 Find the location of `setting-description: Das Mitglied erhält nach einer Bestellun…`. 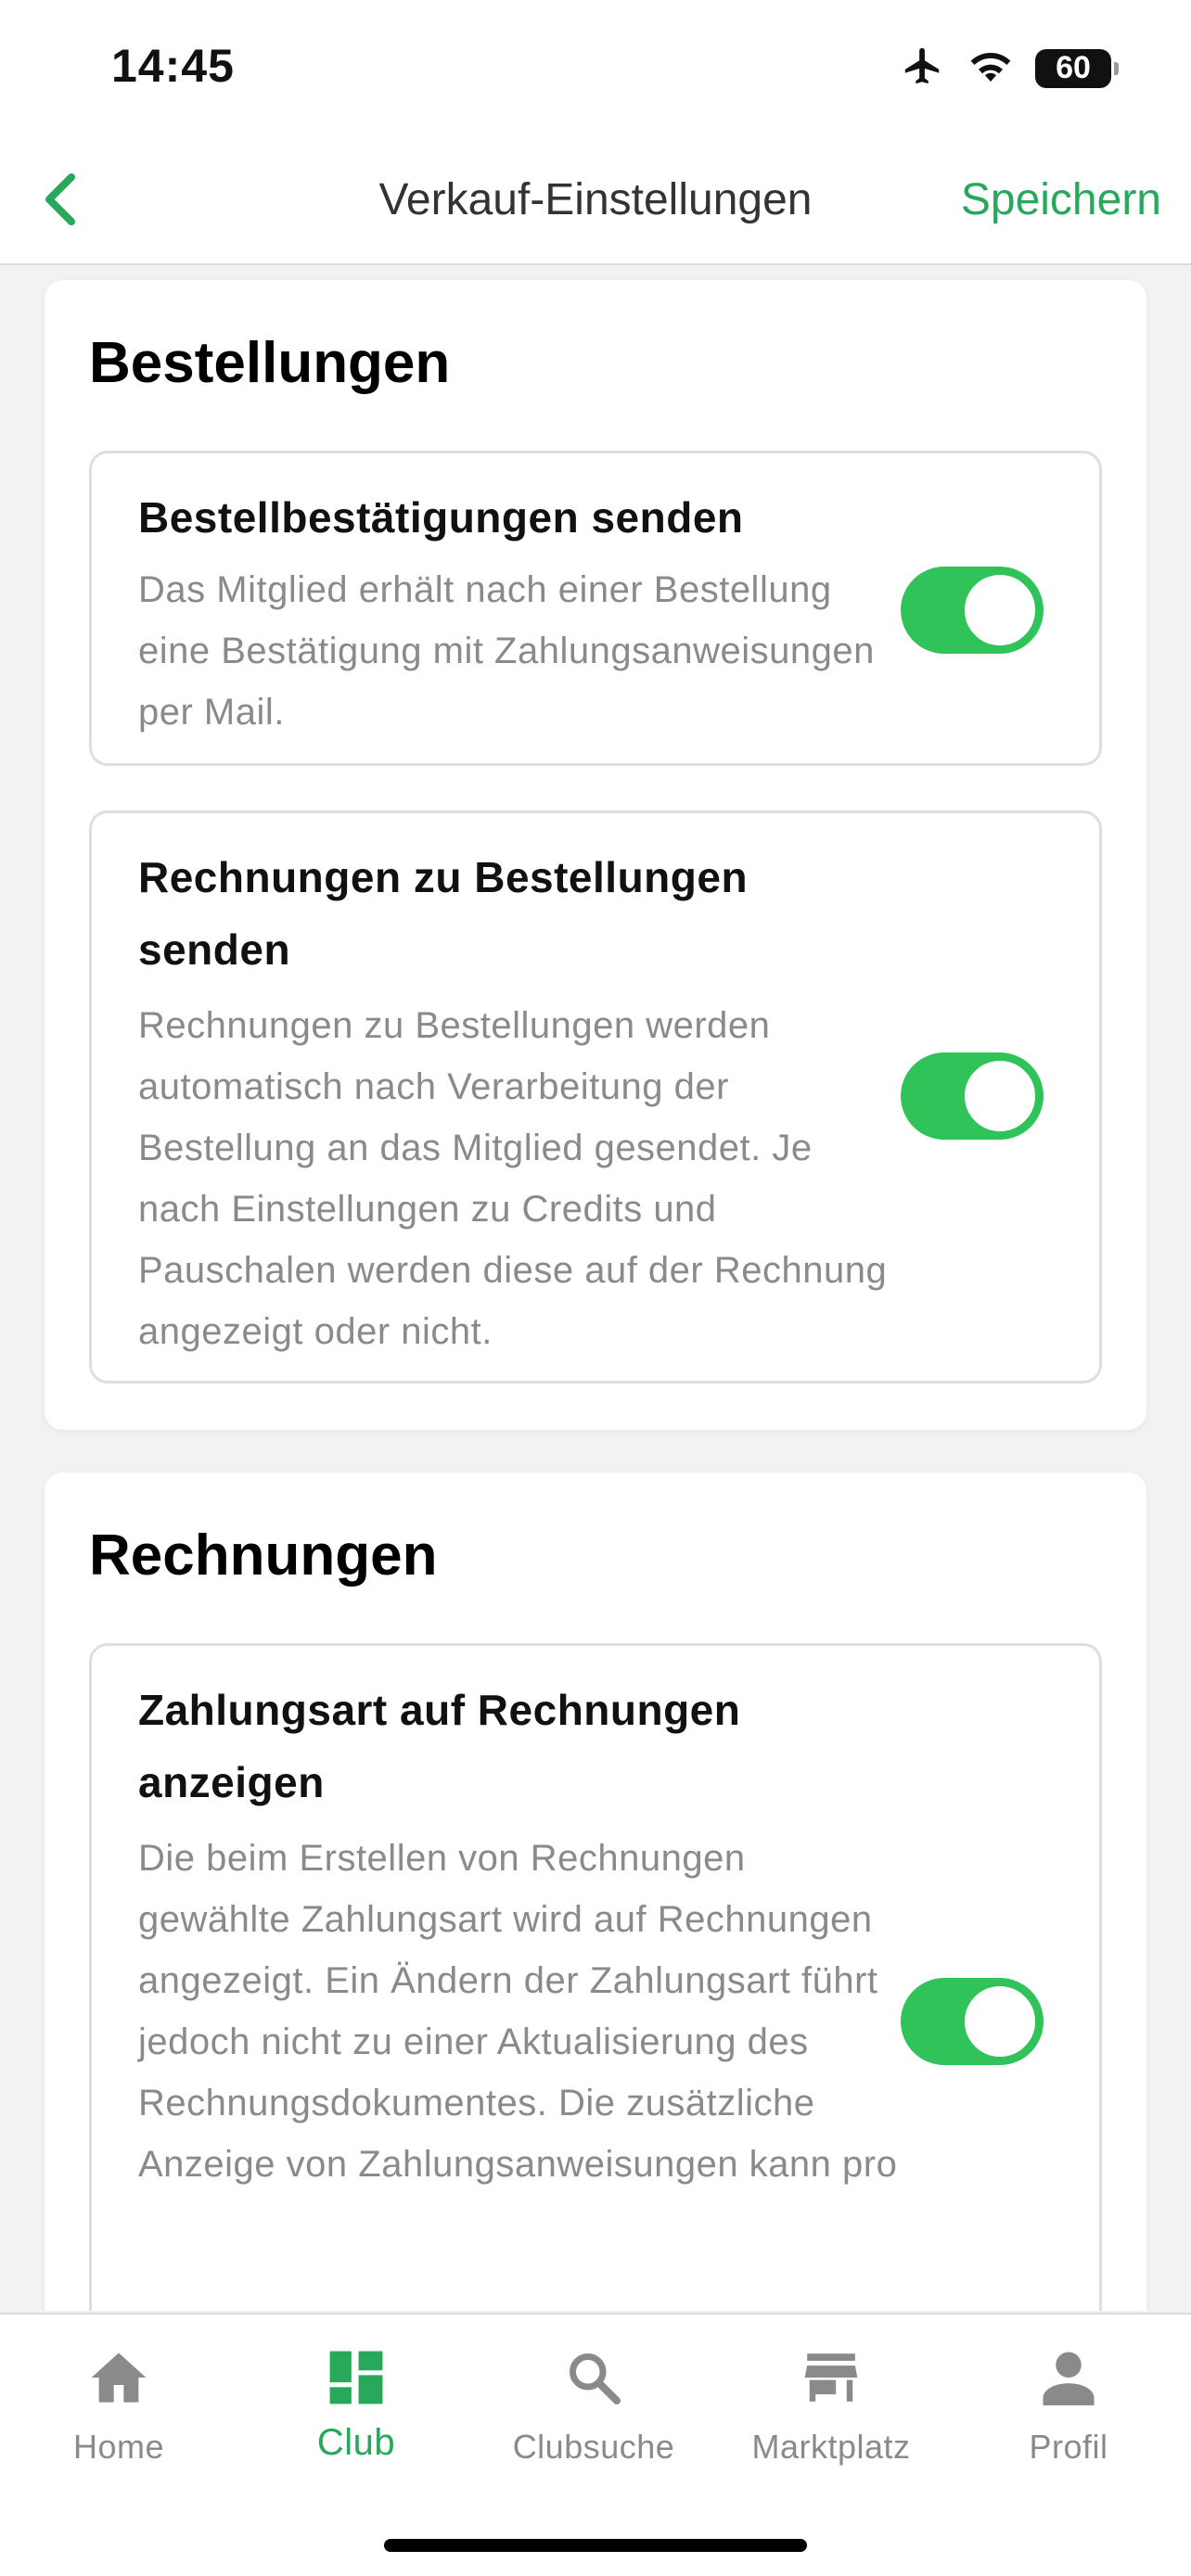

setting-description: Das Mitglied erhält nach einer Bestellun… is located at coordinates (506, 651).